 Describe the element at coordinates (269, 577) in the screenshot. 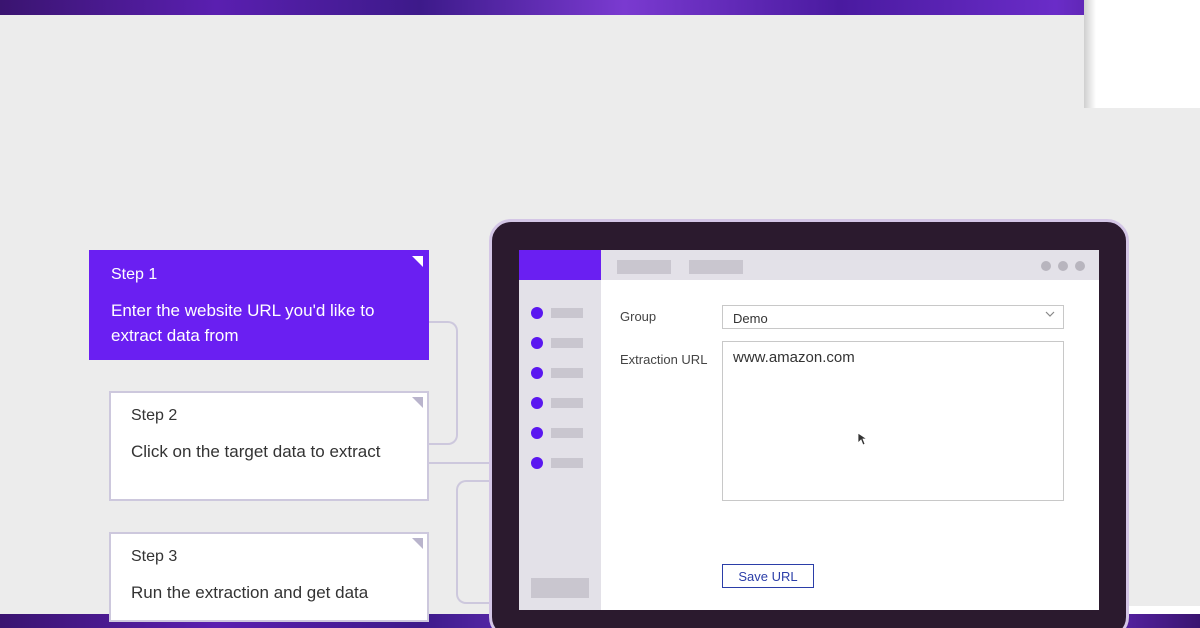

I see `step-3-card: Step 3 Run the extraction and get data` at that location.